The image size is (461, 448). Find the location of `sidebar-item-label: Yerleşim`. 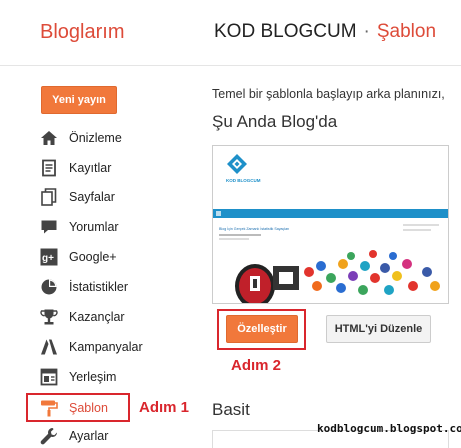

sidebar-item-label: Yerleşim is located at coordinates (93, 377).